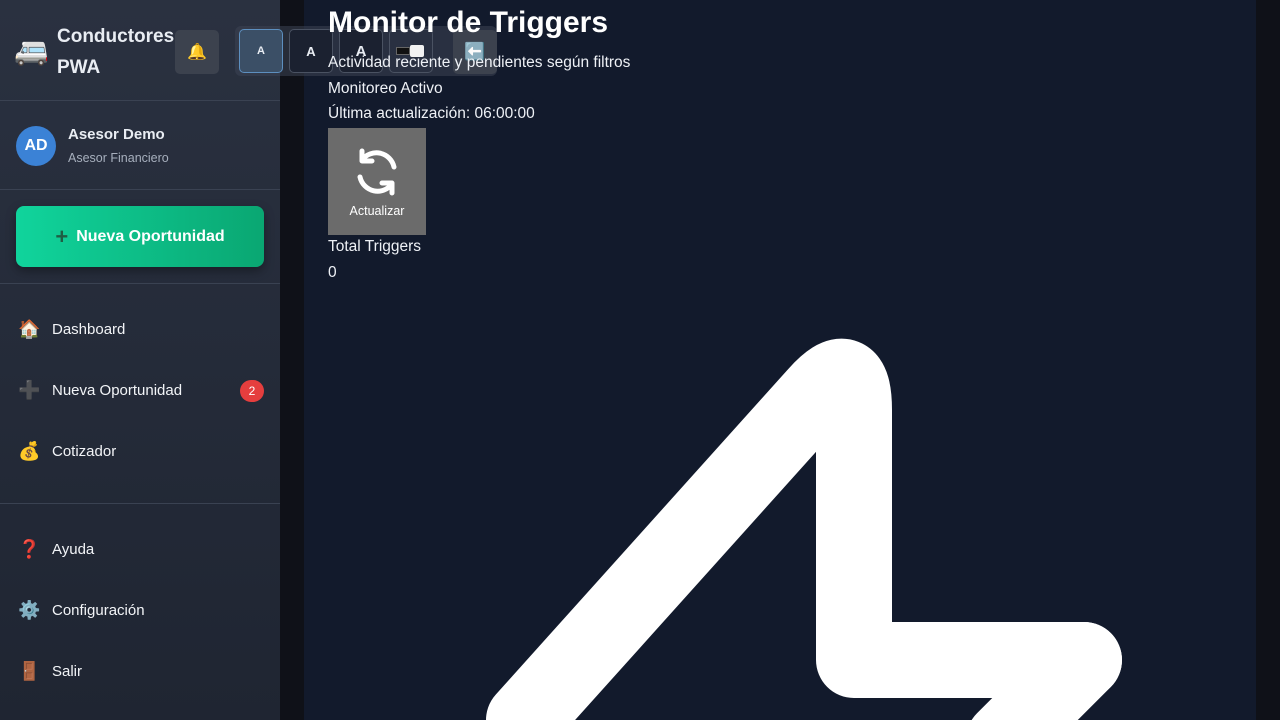 This screenshot has height=720, width=1280. Describe the element at coordinates (36, 146) in the screenshot. I see `avatar: AD` at that location.